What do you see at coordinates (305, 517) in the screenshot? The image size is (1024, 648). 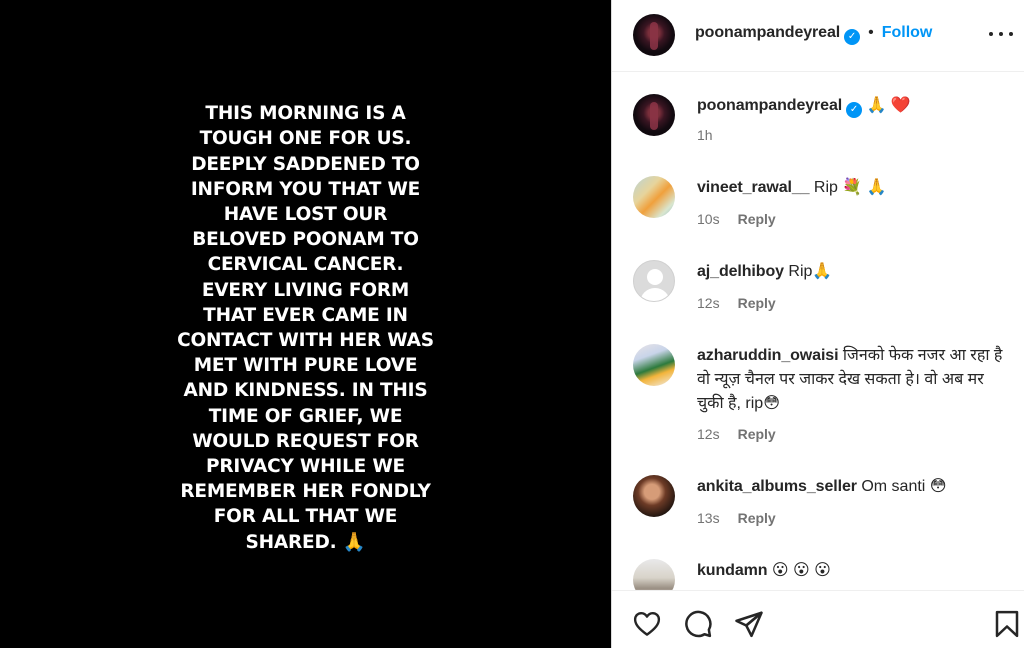 I see `post-image-text-line: FOR ALL THAT WE` at bounding box center [305, 517].